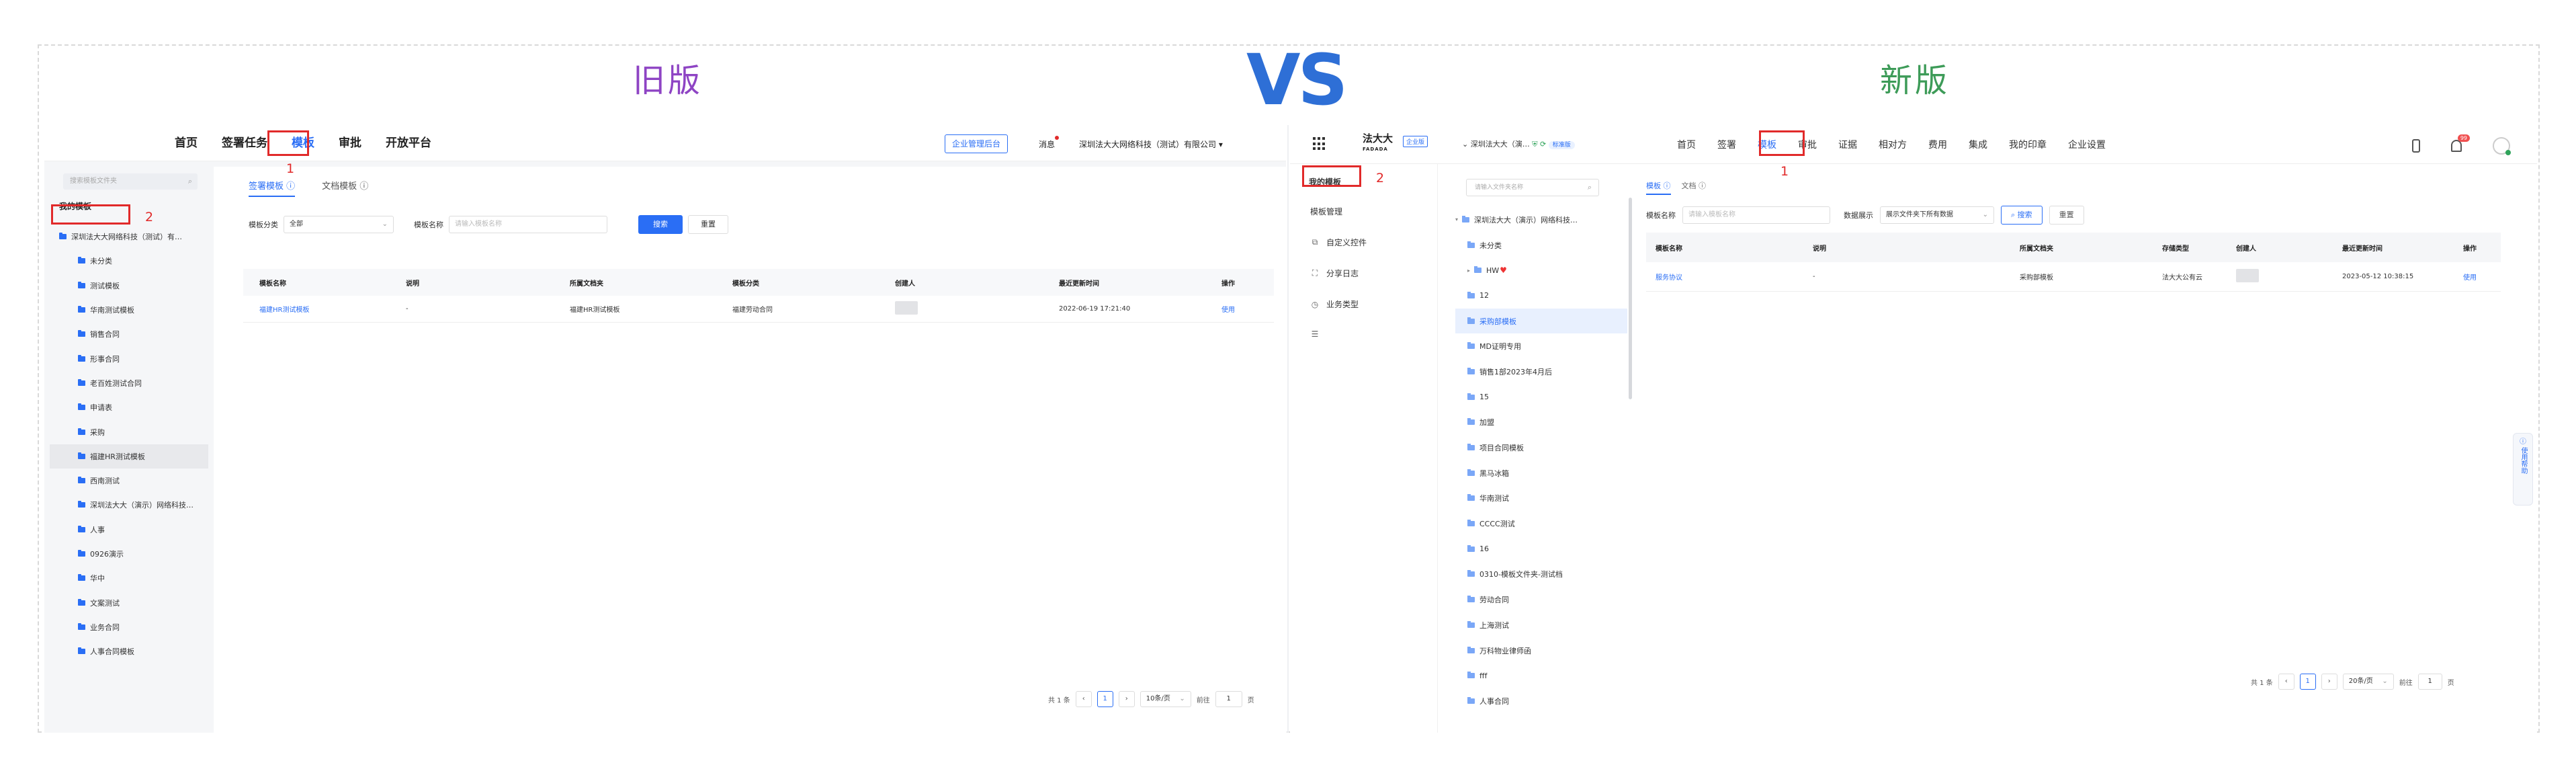 This screenshot has height=767, width=2576. What do you see at coordinates (1978, 144) in the screenshot?
I see `nav-integration: 集成` at bounding box center [1978, 144].